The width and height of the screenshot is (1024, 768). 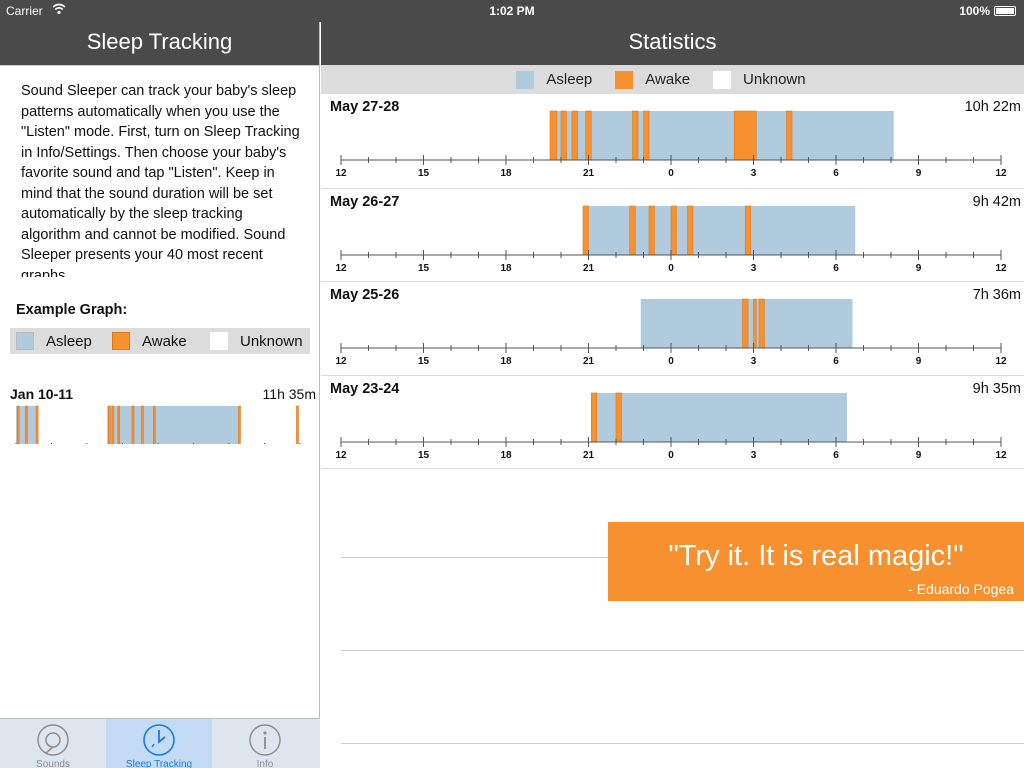 What do you see at coordinates (163, 412) in the screenshot?
I see `example-sleep-graph: Jan 10-1111h 35m12151821036912` at bounding box center [163, 412].